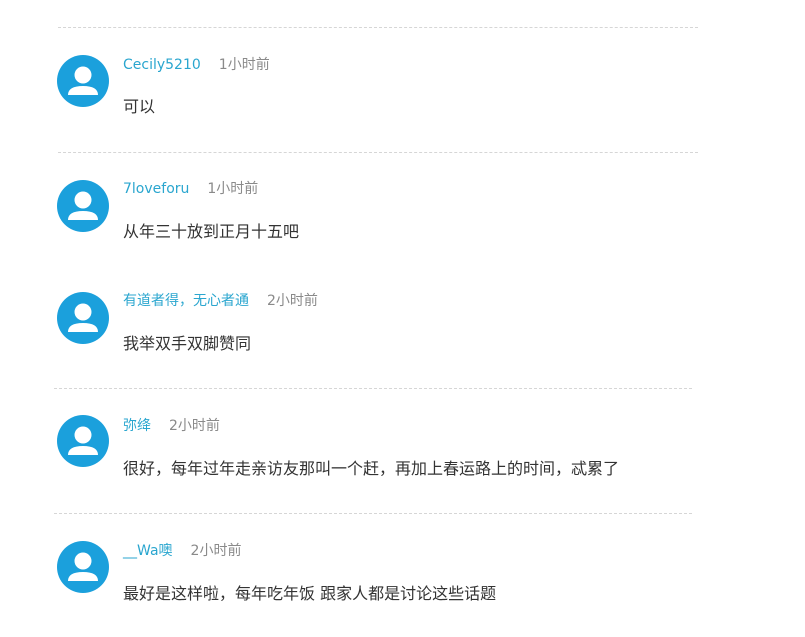 The width and height of the screenshot is (805, 637). Describe the element at coordinates (148, 551) in the screenshot. I see `comment-username: __Wa噢` at that location.